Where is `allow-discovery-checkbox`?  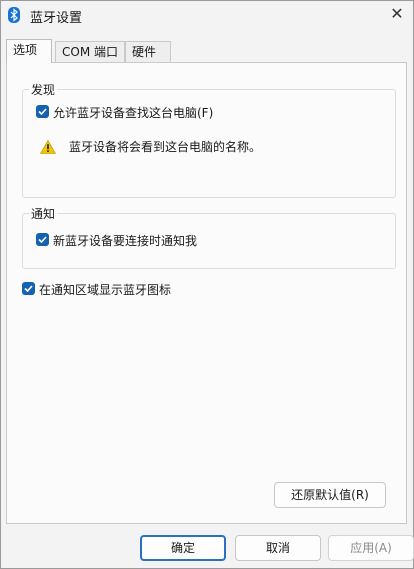 allow-discovery-checkbox is located at coordinates (42, 111).